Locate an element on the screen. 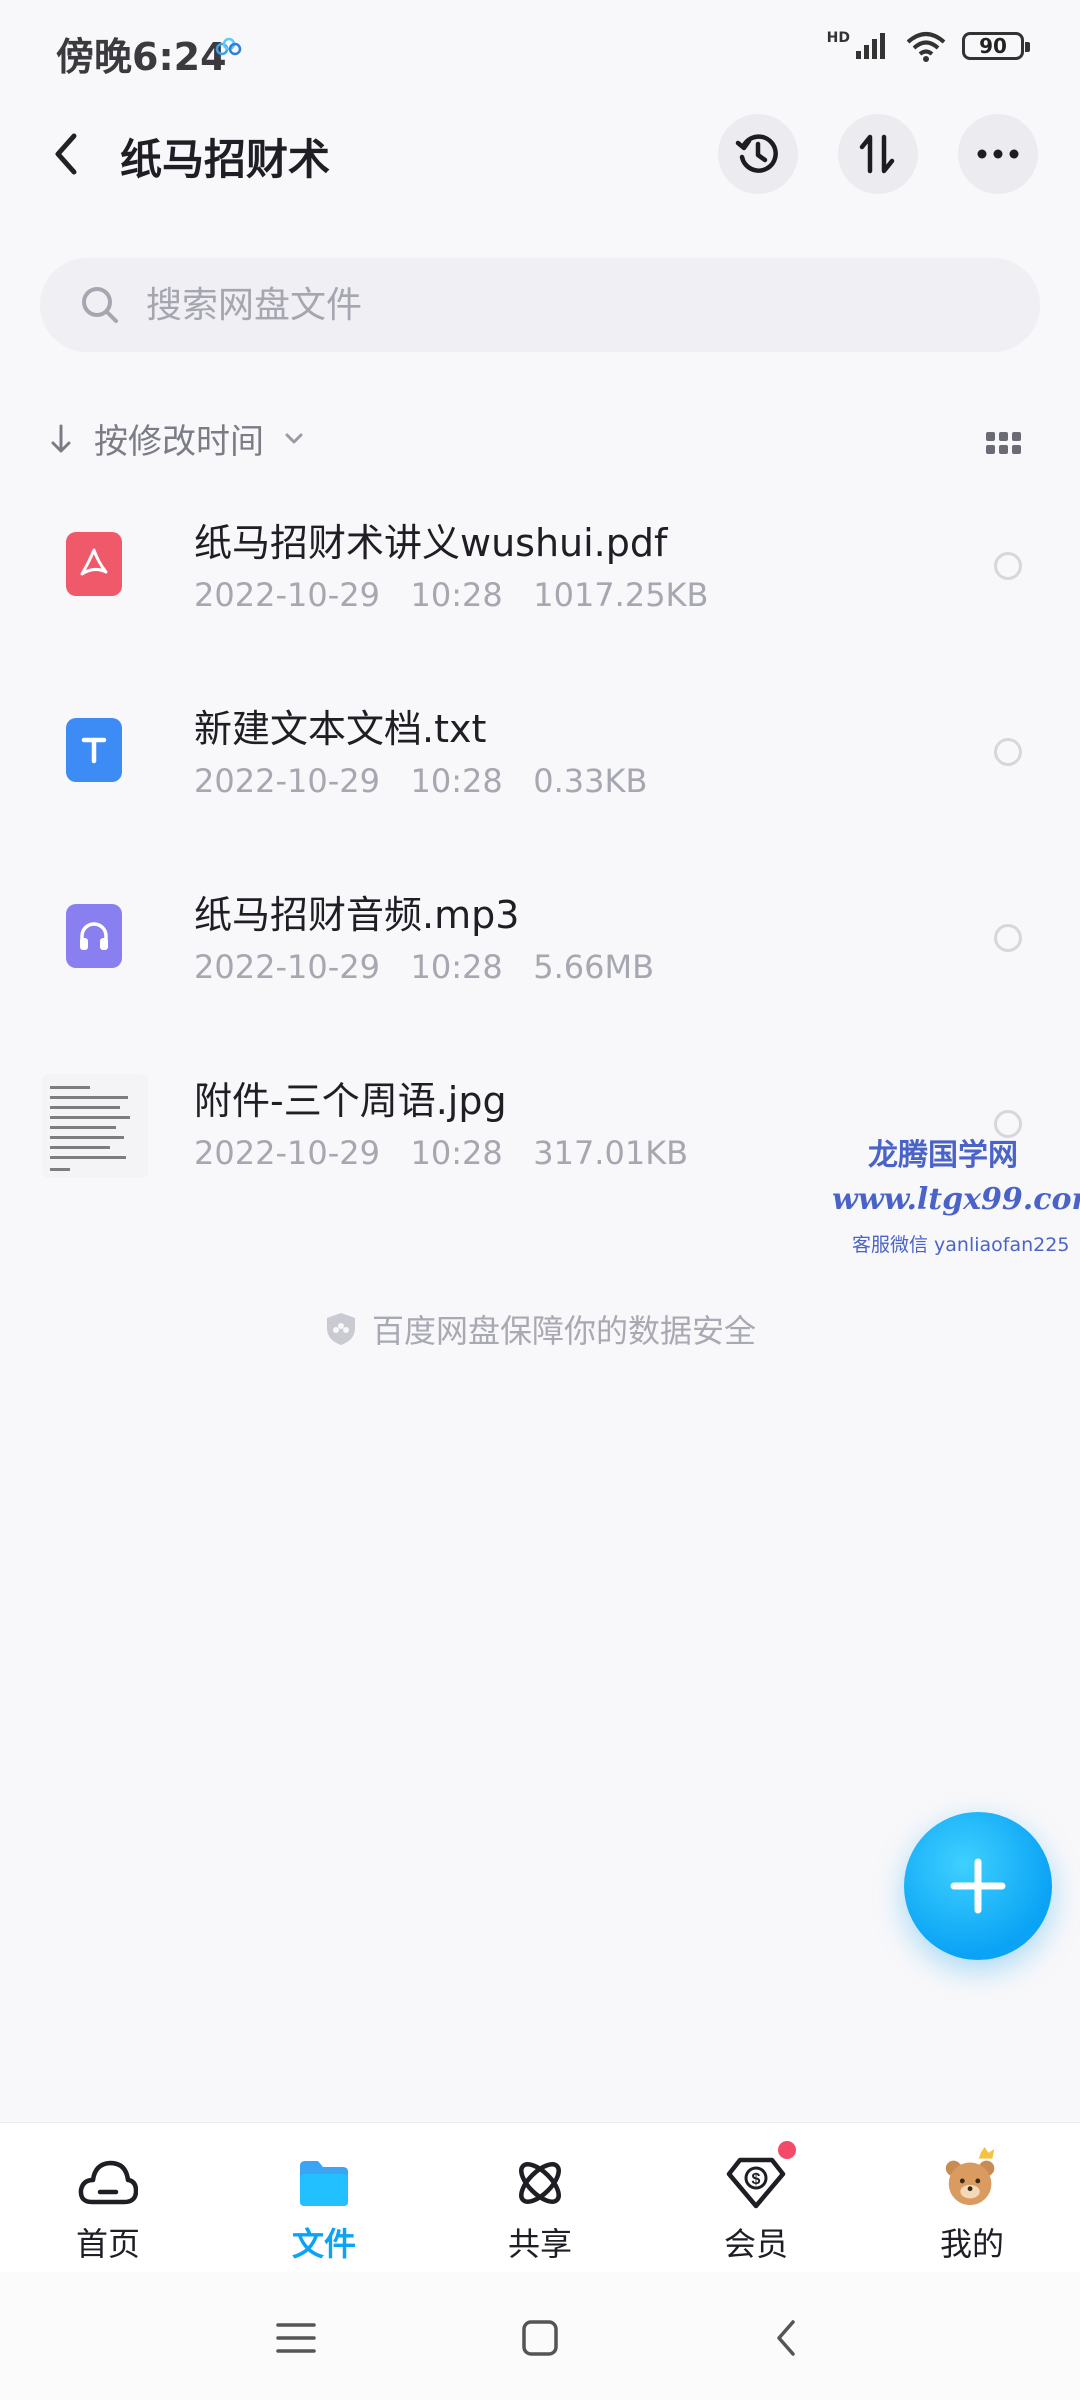  file-name: 纸马招财术讲义wushui.pdf is located at coordinates (431, 543).